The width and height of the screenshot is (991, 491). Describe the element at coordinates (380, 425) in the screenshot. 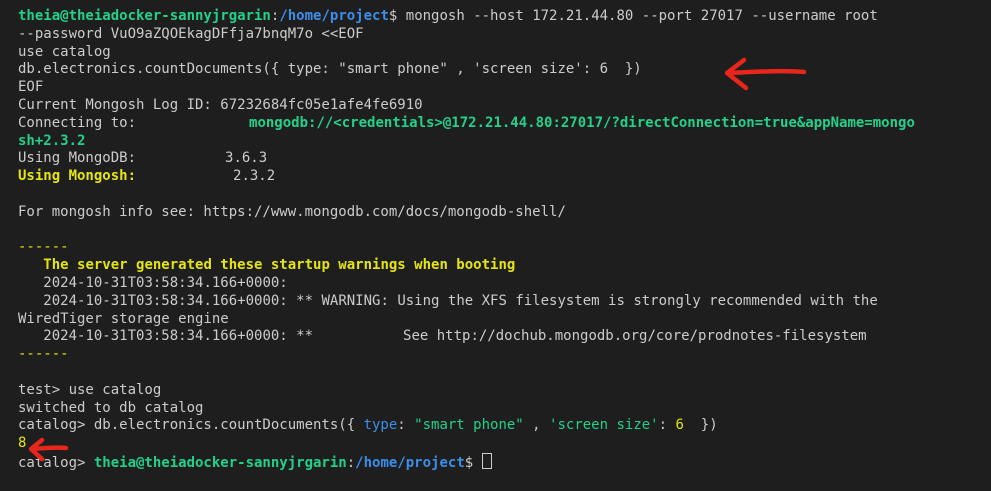

I see `query-key-type: type` at that location.